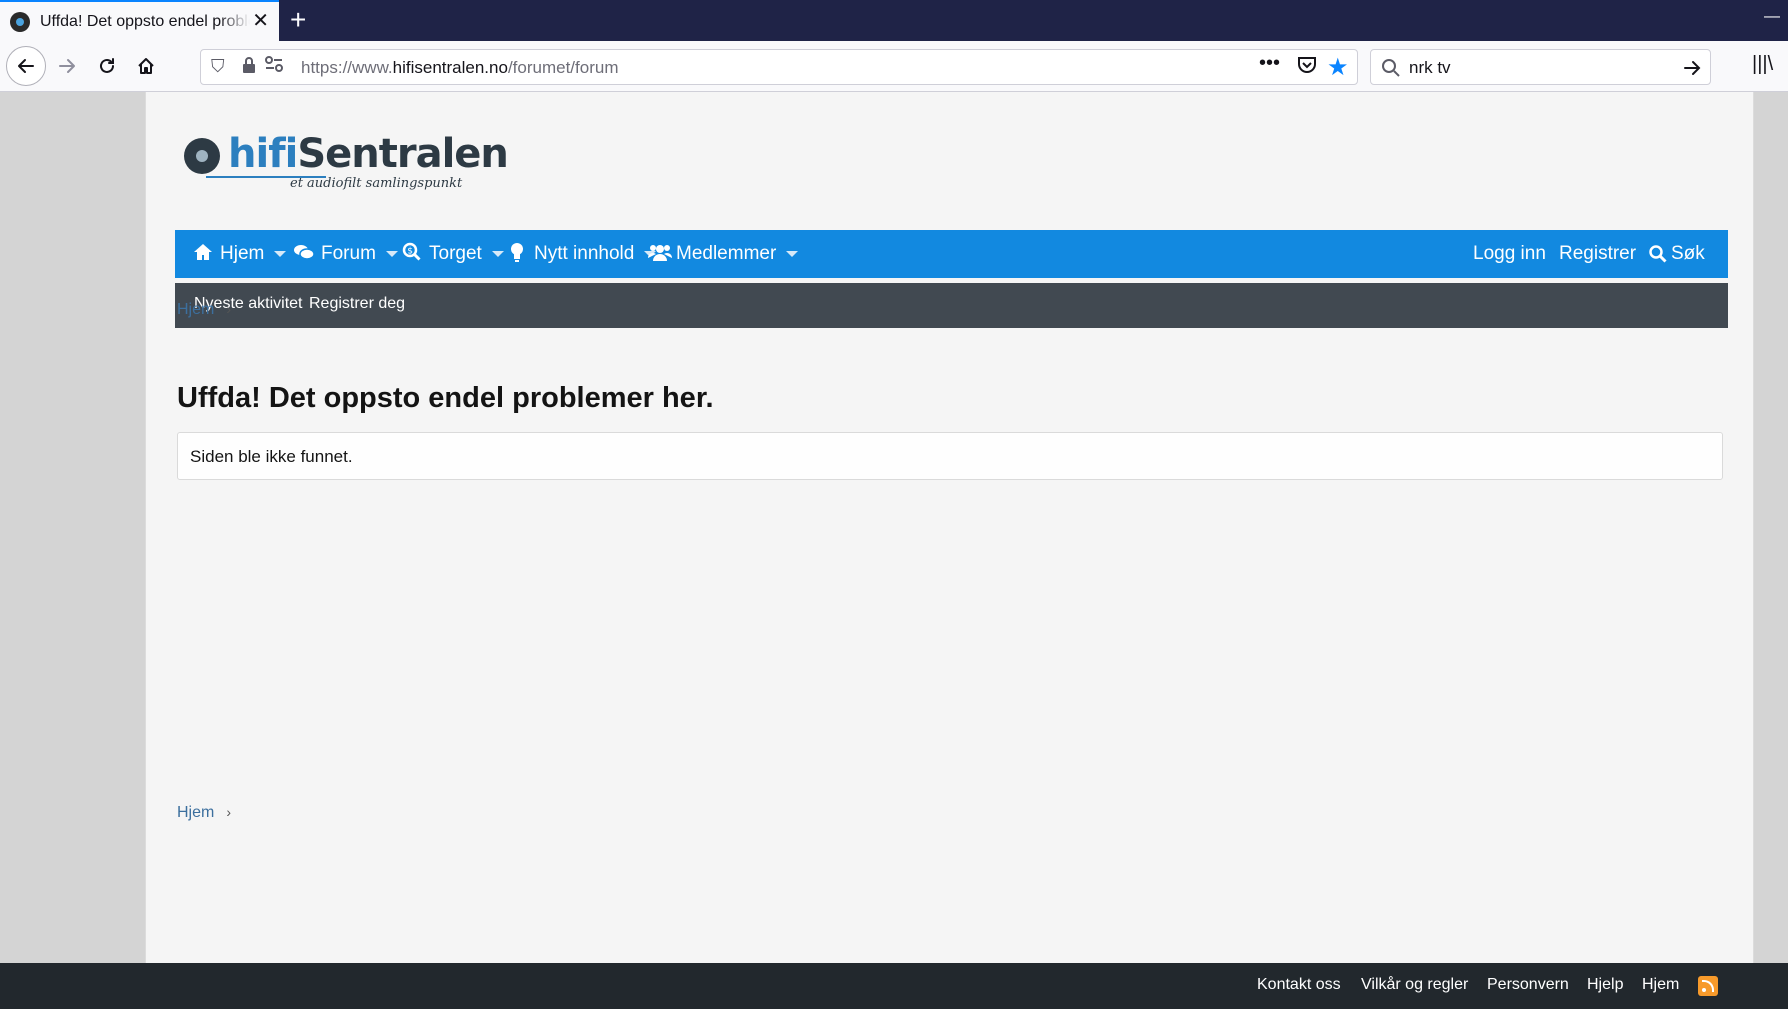 The width and height of the screenshot is (1788, 1009). I want to click on nav-label: Medlemmer, so click(726, 253).